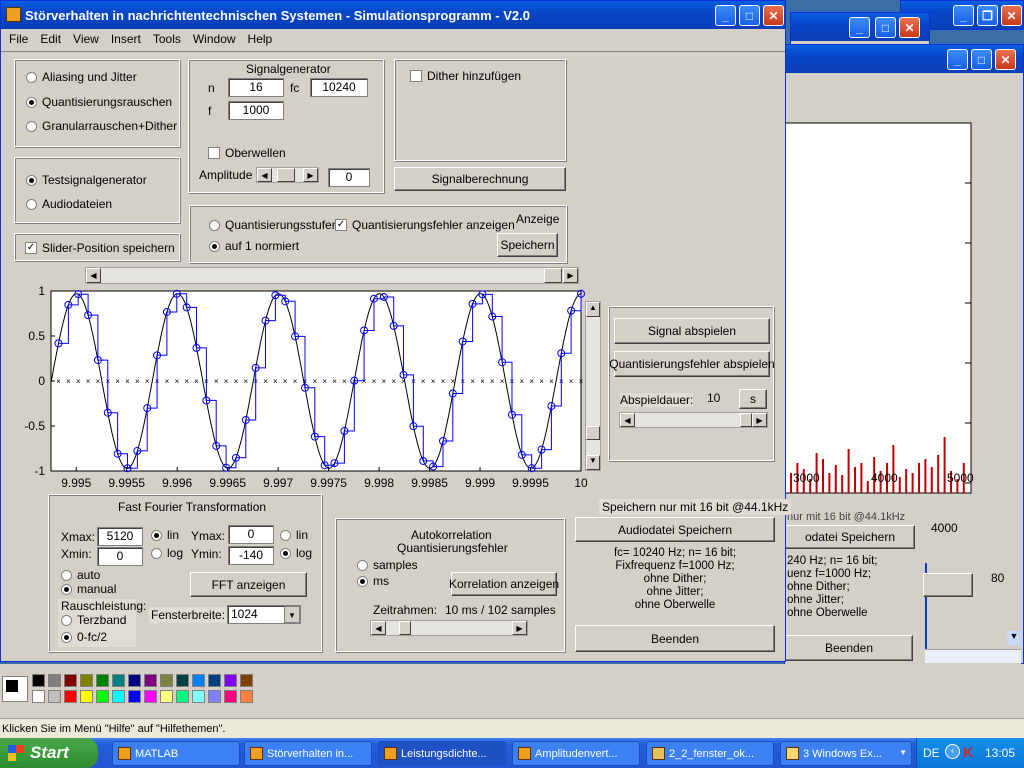 This screenshot has height=768, width=1024. Describe the element at coordinates (214, 39) in the screenshot. I see `menu-window: Window` at that location.